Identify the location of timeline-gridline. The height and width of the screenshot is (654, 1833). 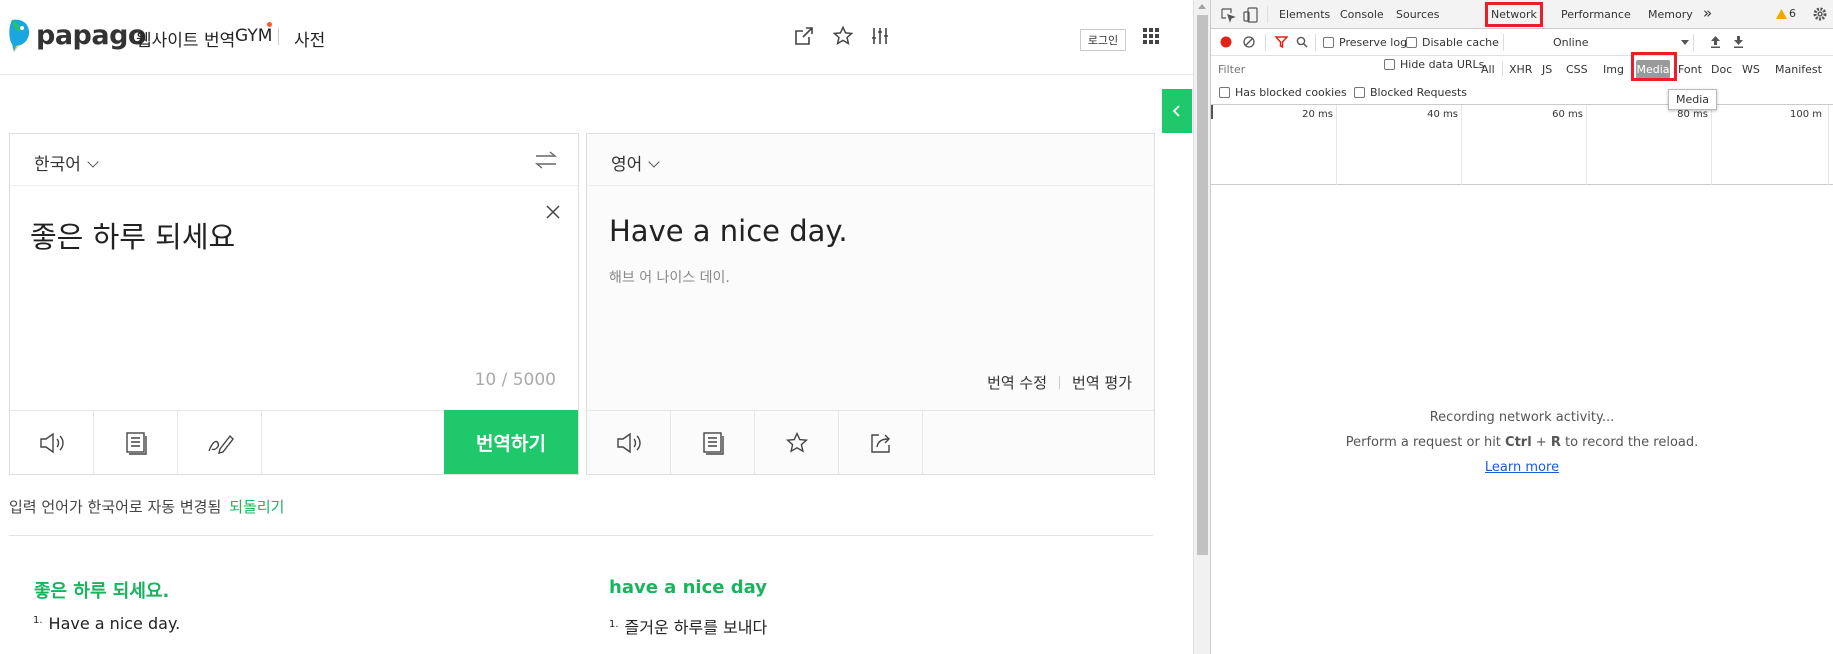
(1586, 145).